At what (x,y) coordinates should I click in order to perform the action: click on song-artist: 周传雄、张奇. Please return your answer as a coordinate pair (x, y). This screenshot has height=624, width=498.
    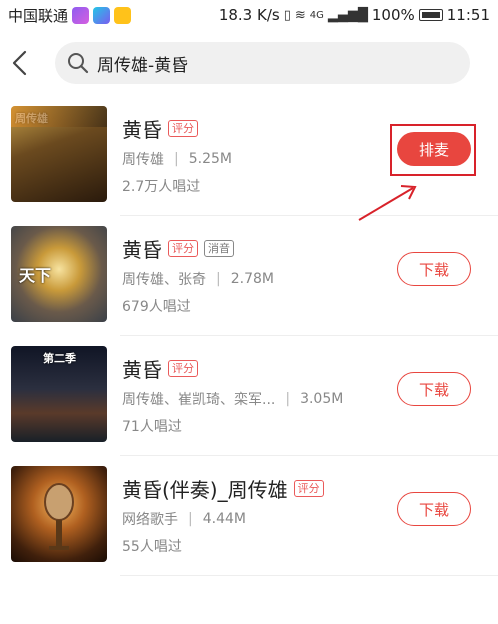
    Looking at the image, I should click on (164, 280).